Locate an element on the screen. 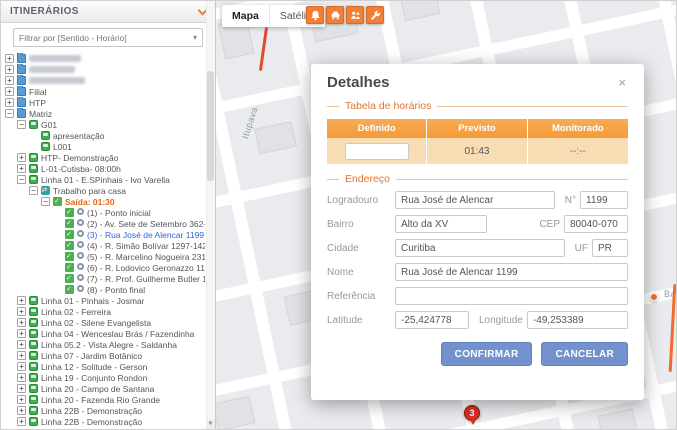 The height and width of the screenshot is (430, 677). longitude-input is located at coordinates (577, 320).